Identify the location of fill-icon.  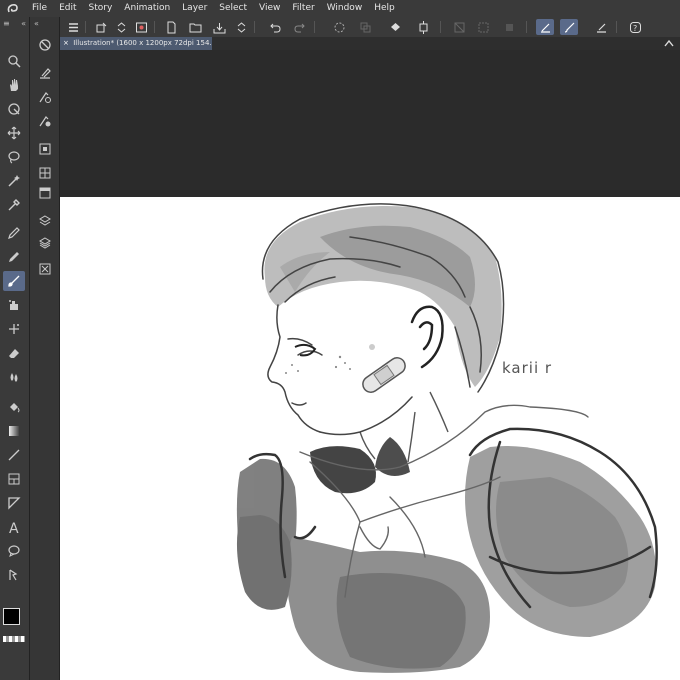
(395, 26).